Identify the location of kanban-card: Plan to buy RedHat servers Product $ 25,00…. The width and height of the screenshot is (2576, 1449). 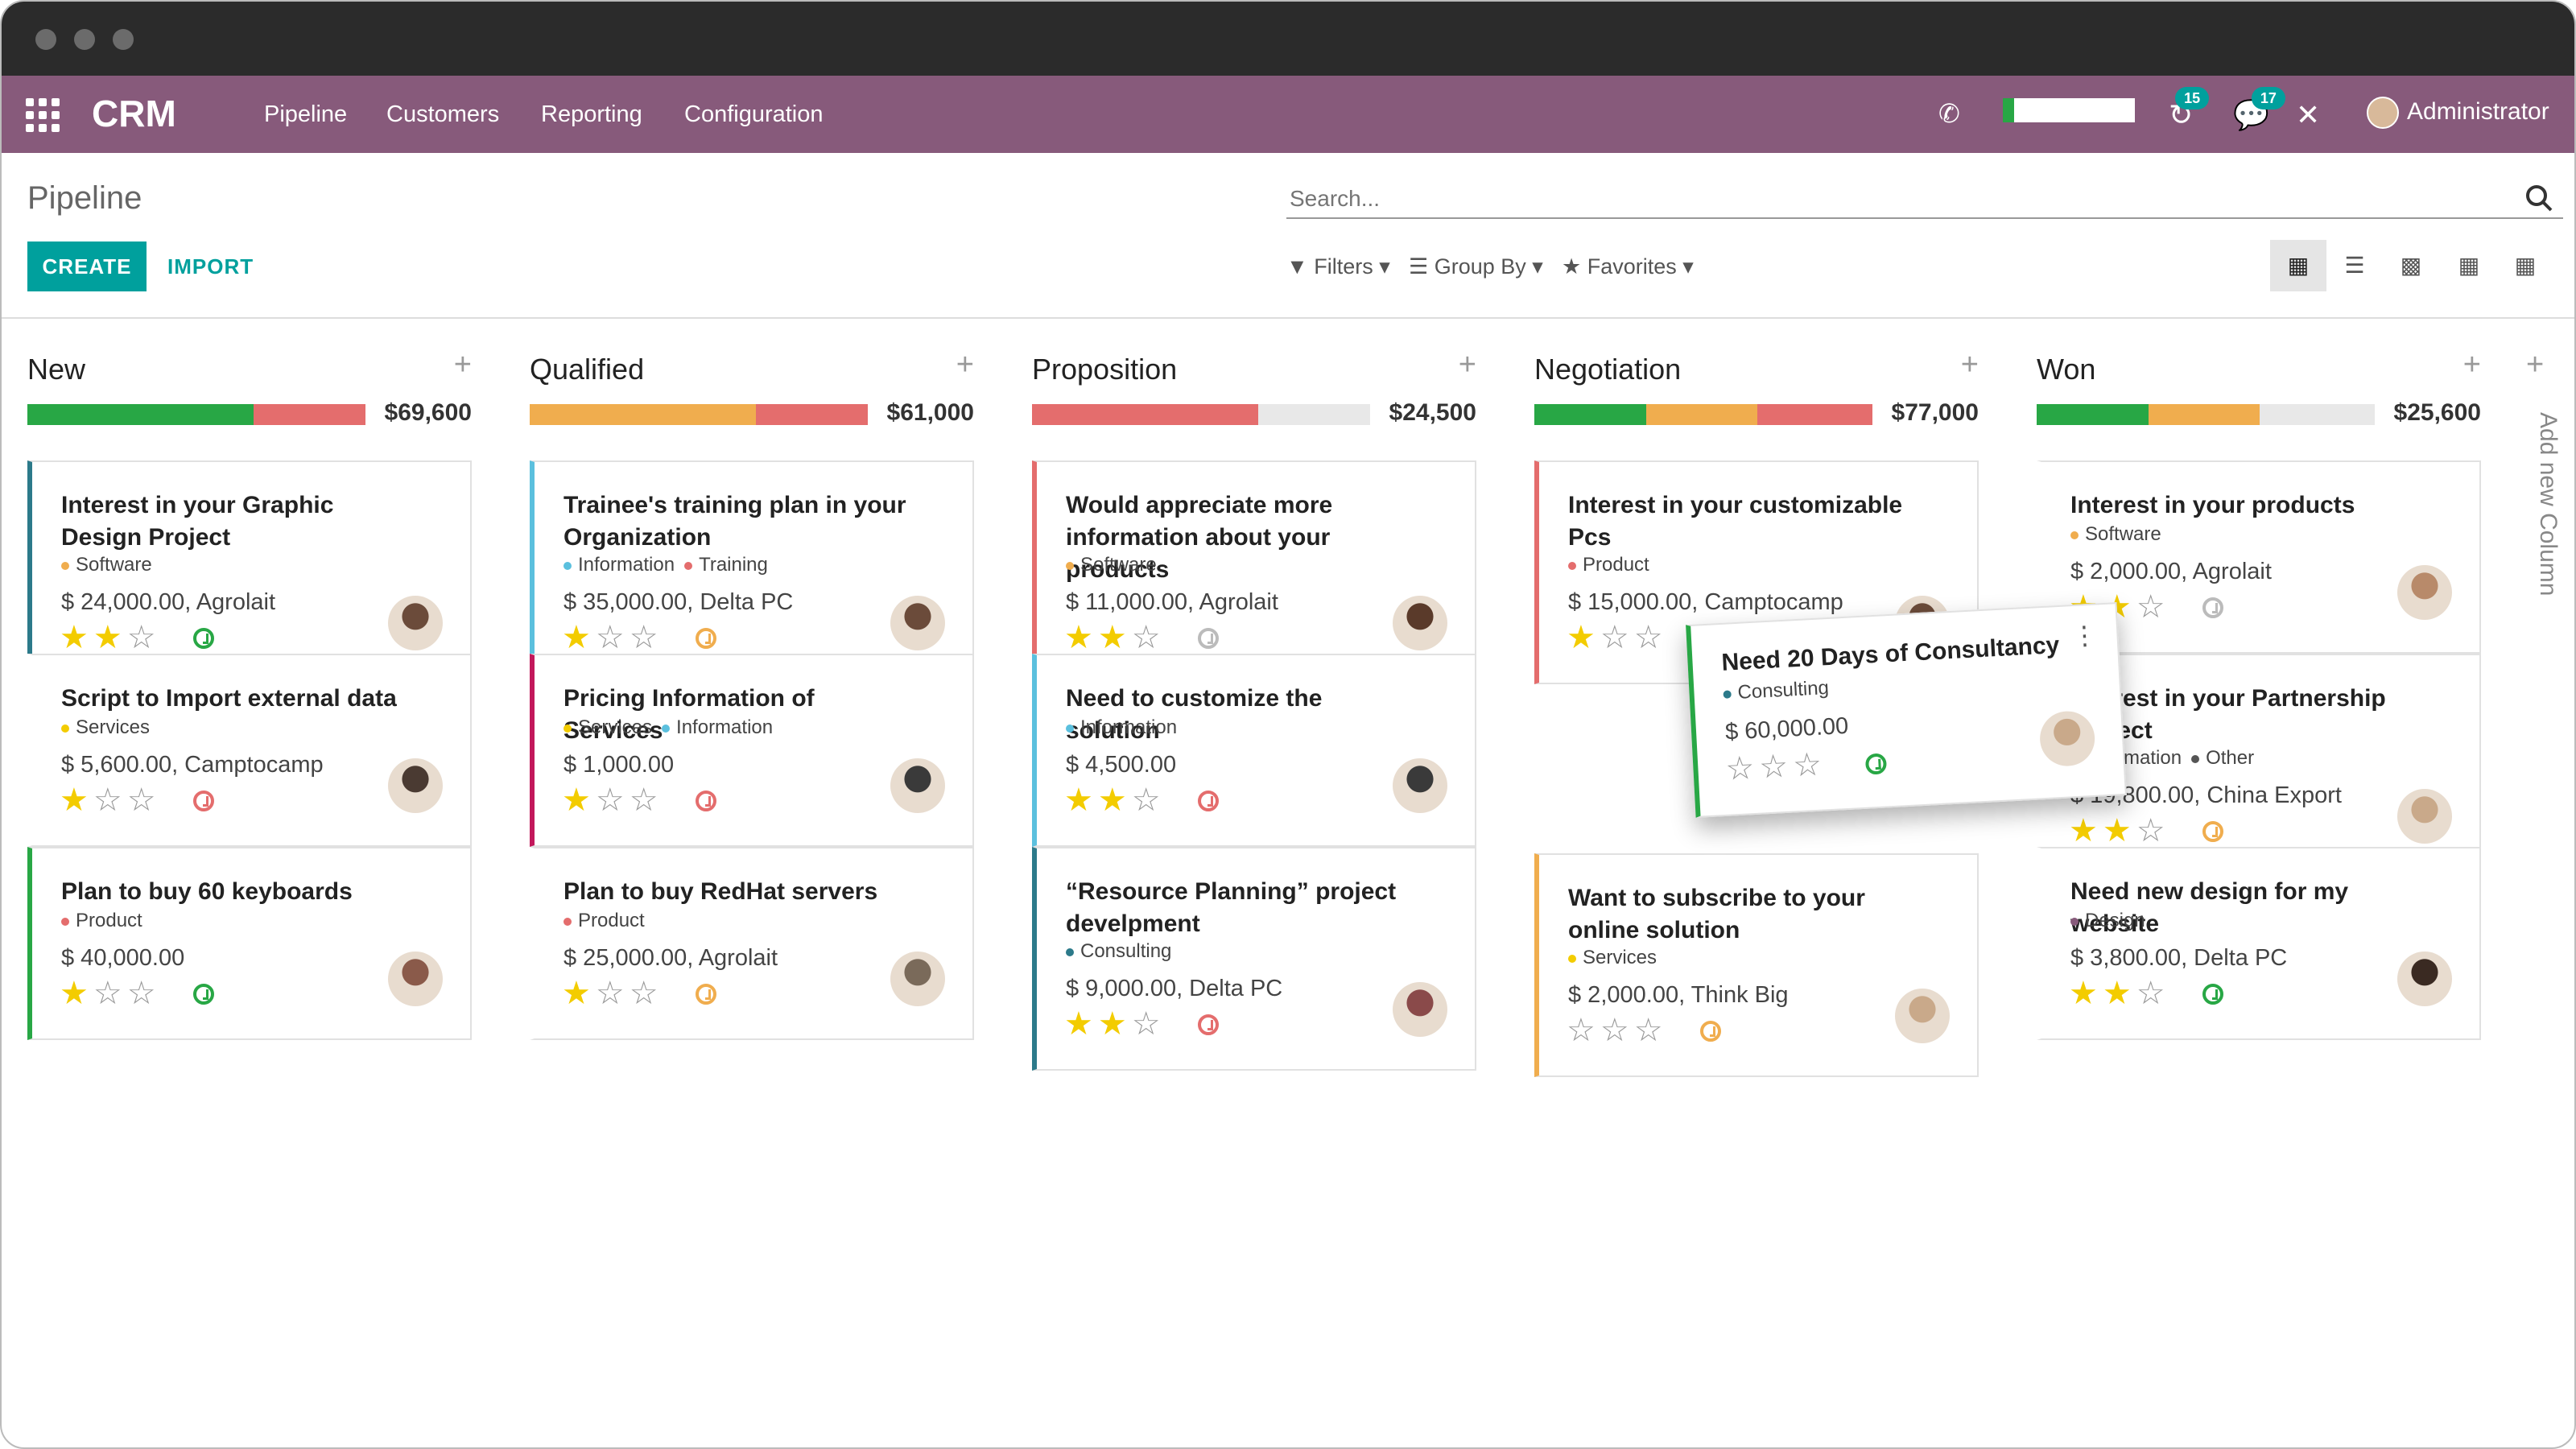
(752, 943).